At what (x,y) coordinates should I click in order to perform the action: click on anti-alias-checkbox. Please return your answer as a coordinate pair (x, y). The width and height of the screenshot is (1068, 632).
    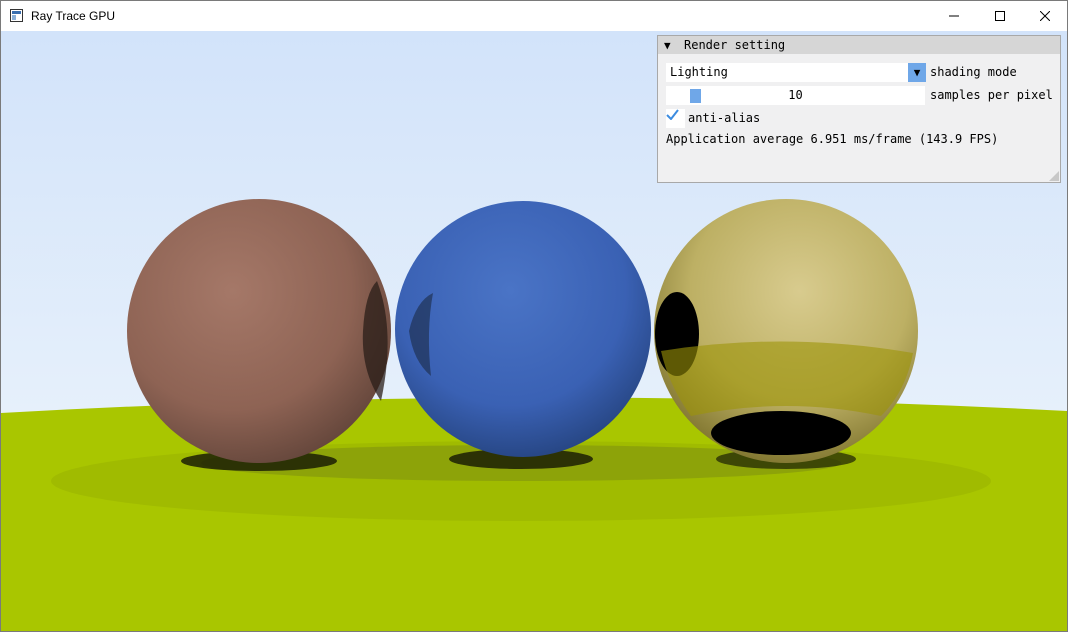
    Looking at the image, I should click on (675, 118).